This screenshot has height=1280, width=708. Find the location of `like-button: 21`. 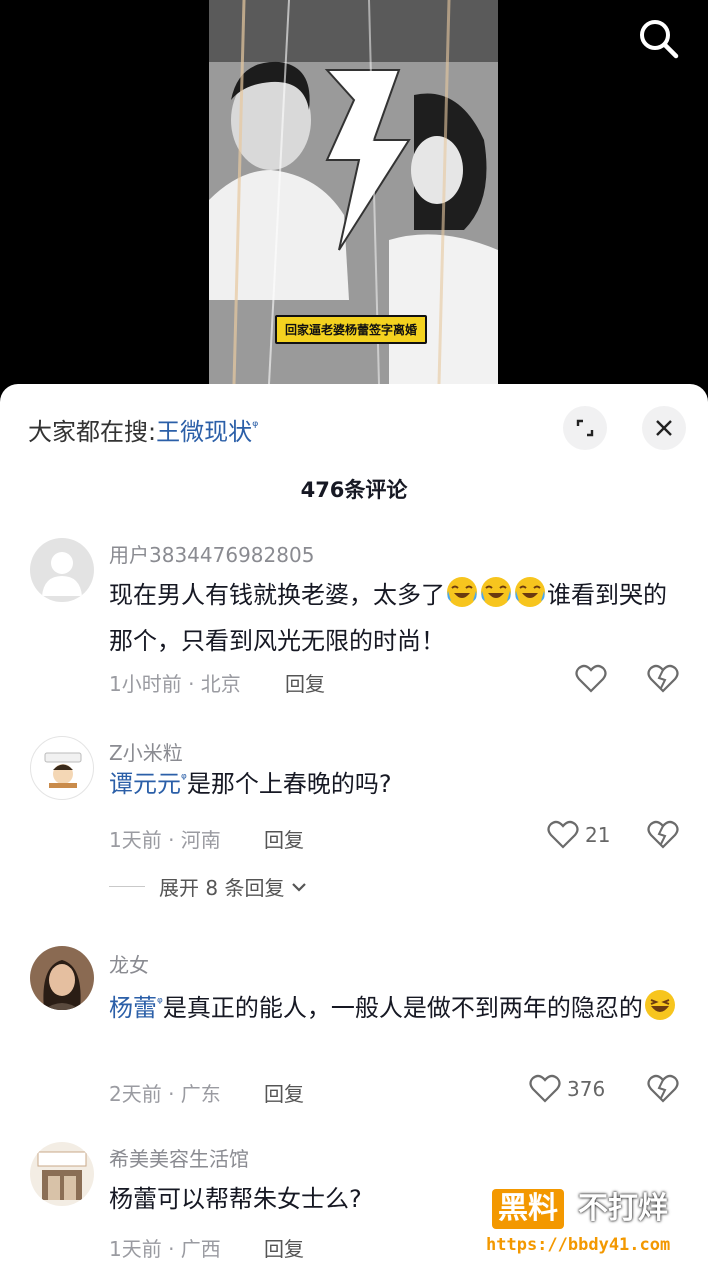

like-button: 21 is located at coordinates (578, 835).